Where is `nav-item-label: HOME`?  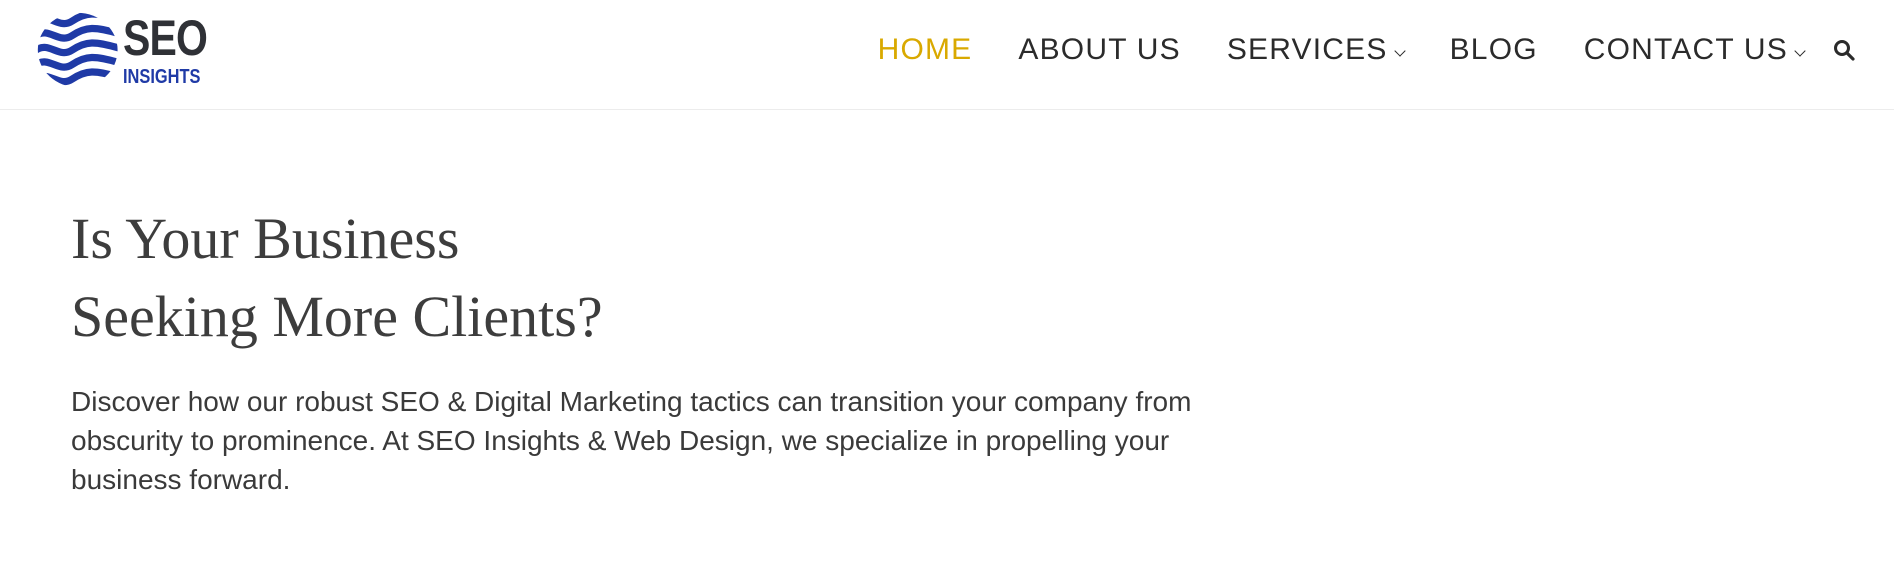
nav-item-label: HOME is located at coordinates (925, 49).